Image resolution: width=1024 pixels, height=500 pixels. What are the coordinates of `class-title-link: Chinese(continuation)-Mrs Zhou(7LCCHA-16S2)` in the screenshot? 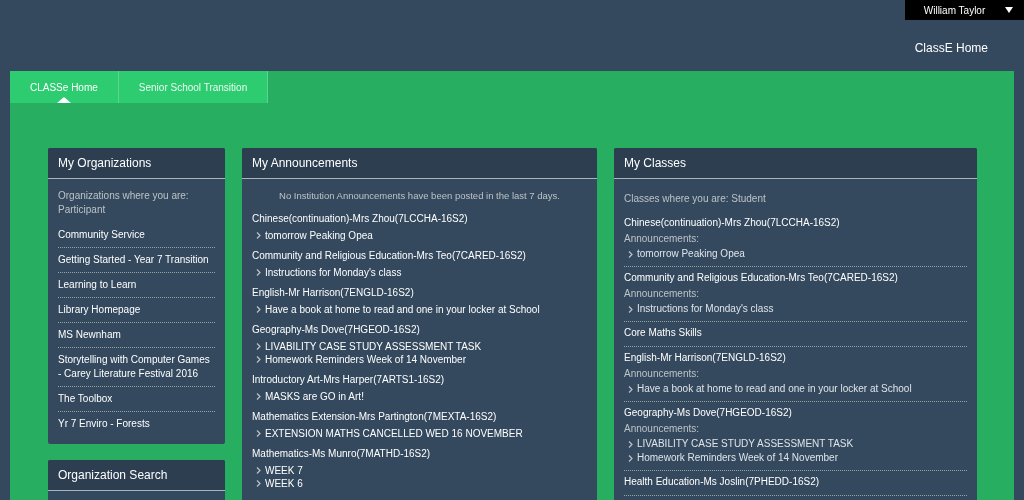 It's located at (419, 219).